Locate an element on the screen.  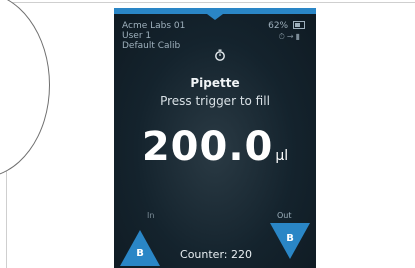
instruction-text: Press trigger to fill is located at coordinates (215, 101).